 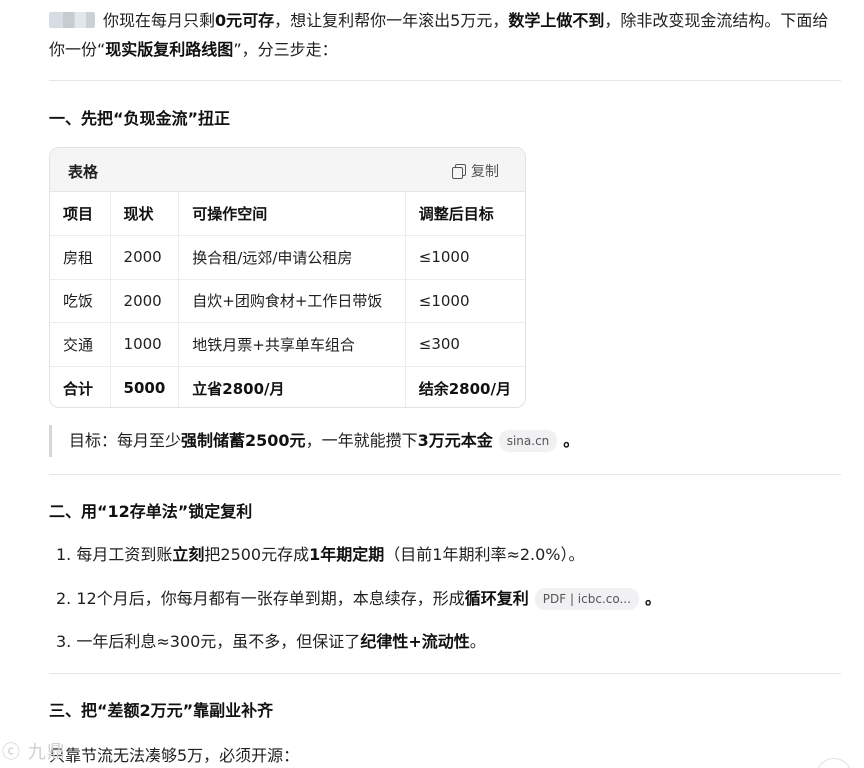 What do you see at coordinates (80, 257) in the screenshot?
I see `table-cell: 房租` at bounding box center [80, 257].